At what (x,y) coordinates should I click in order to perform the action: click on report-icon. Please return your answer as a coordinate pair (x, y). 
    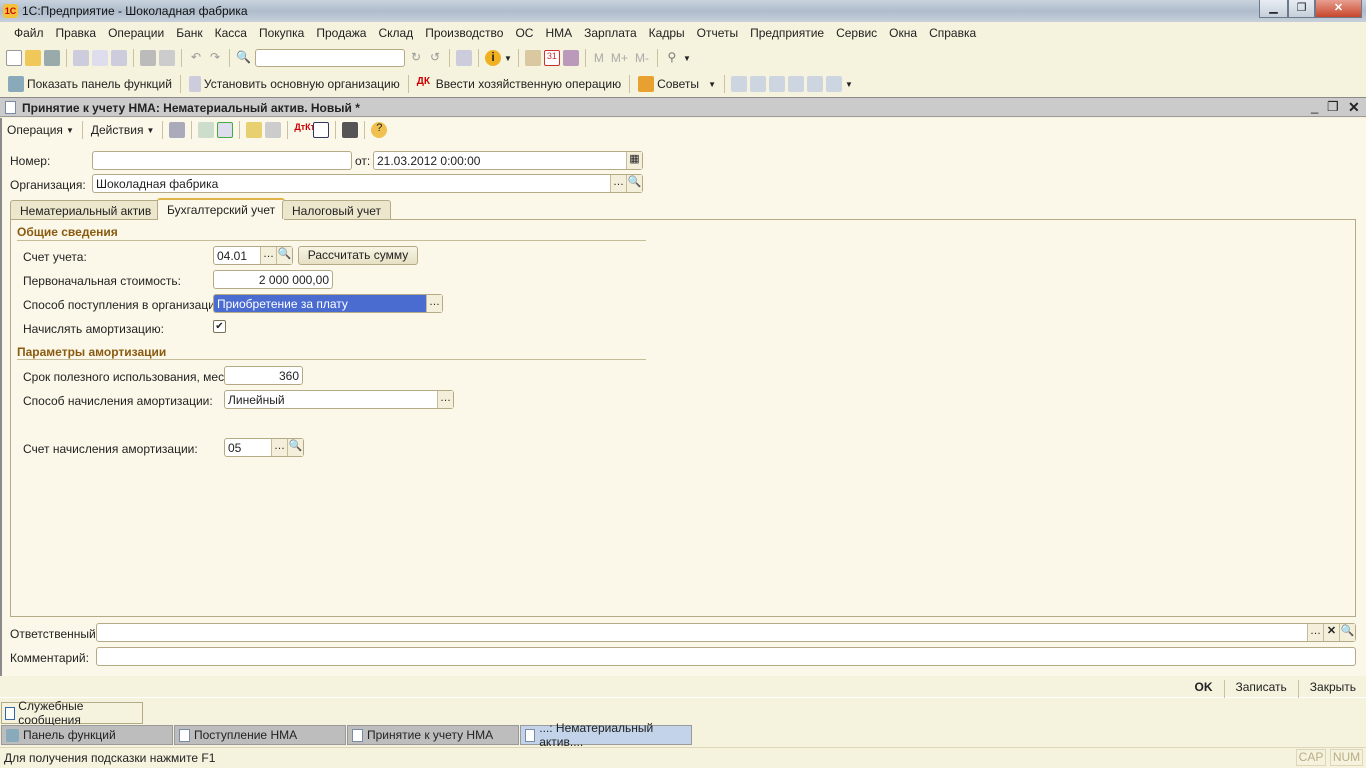
    Looking at the image, I should click on (738, 84).